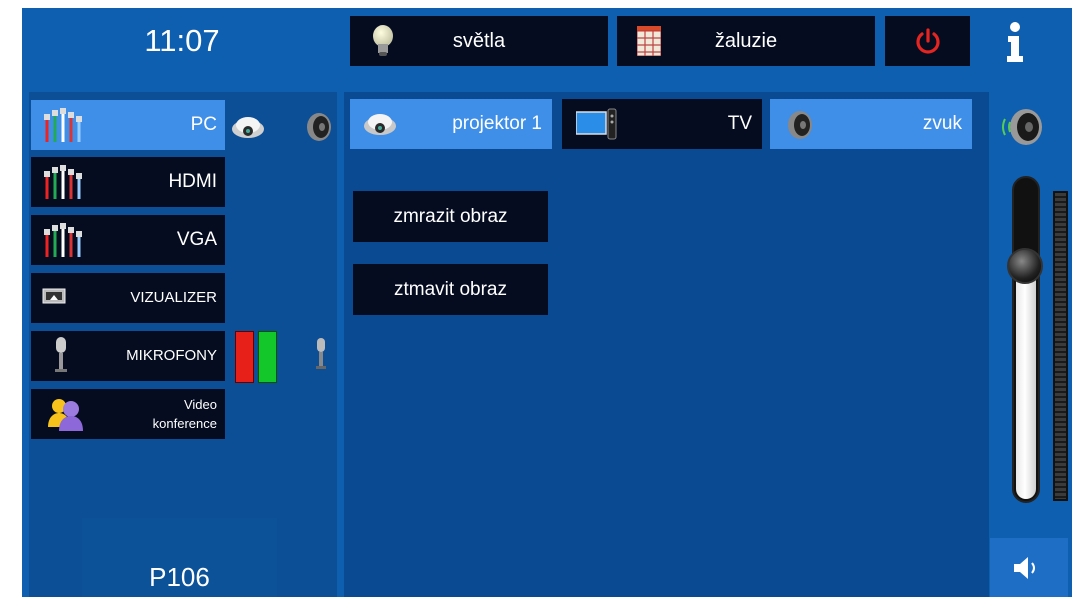 The image size is (1077, 597). Describe the element at coordinates (54, 296) in the screenshot. I see `visualizer-icon` at that location.